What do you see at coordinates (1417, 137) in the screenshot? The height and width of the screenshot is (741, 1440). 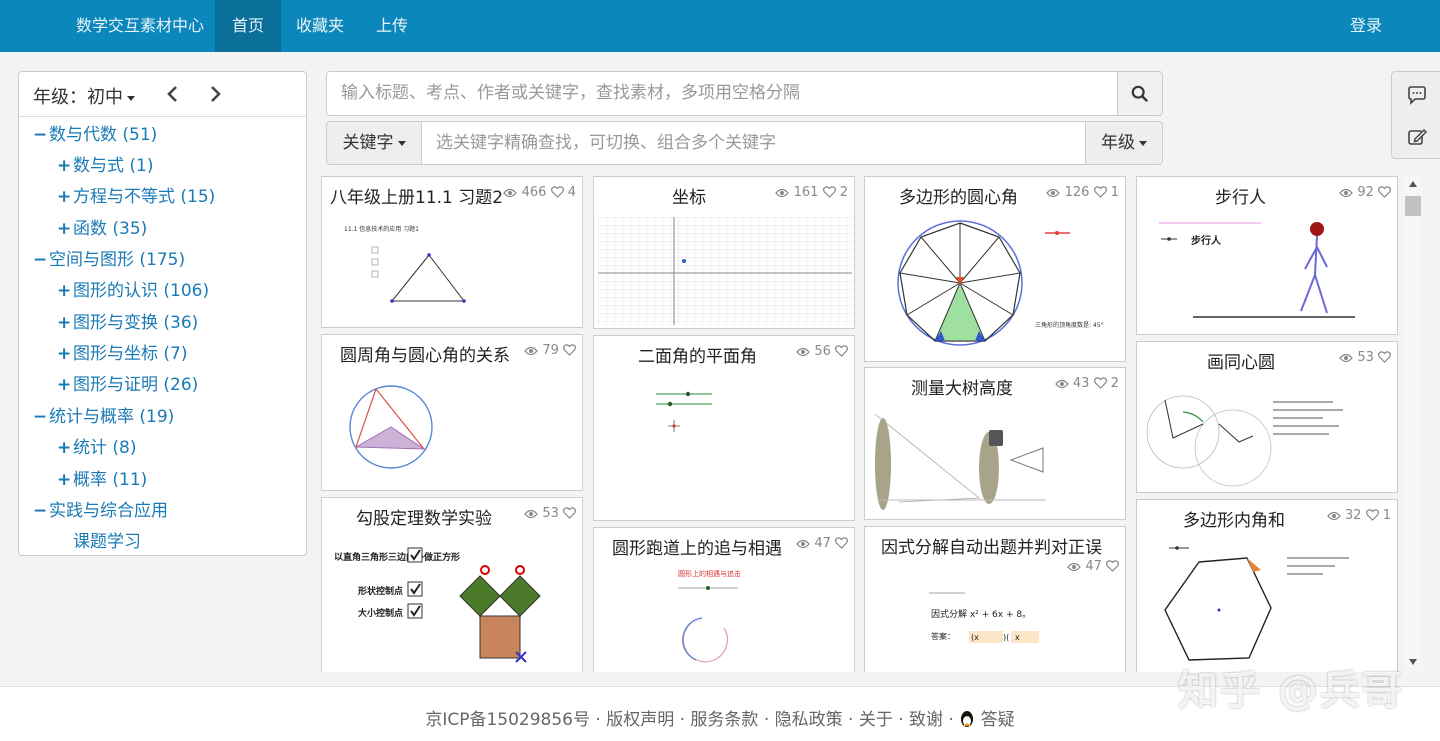 I see `edit-icon` at bounding box center [1417, 137].